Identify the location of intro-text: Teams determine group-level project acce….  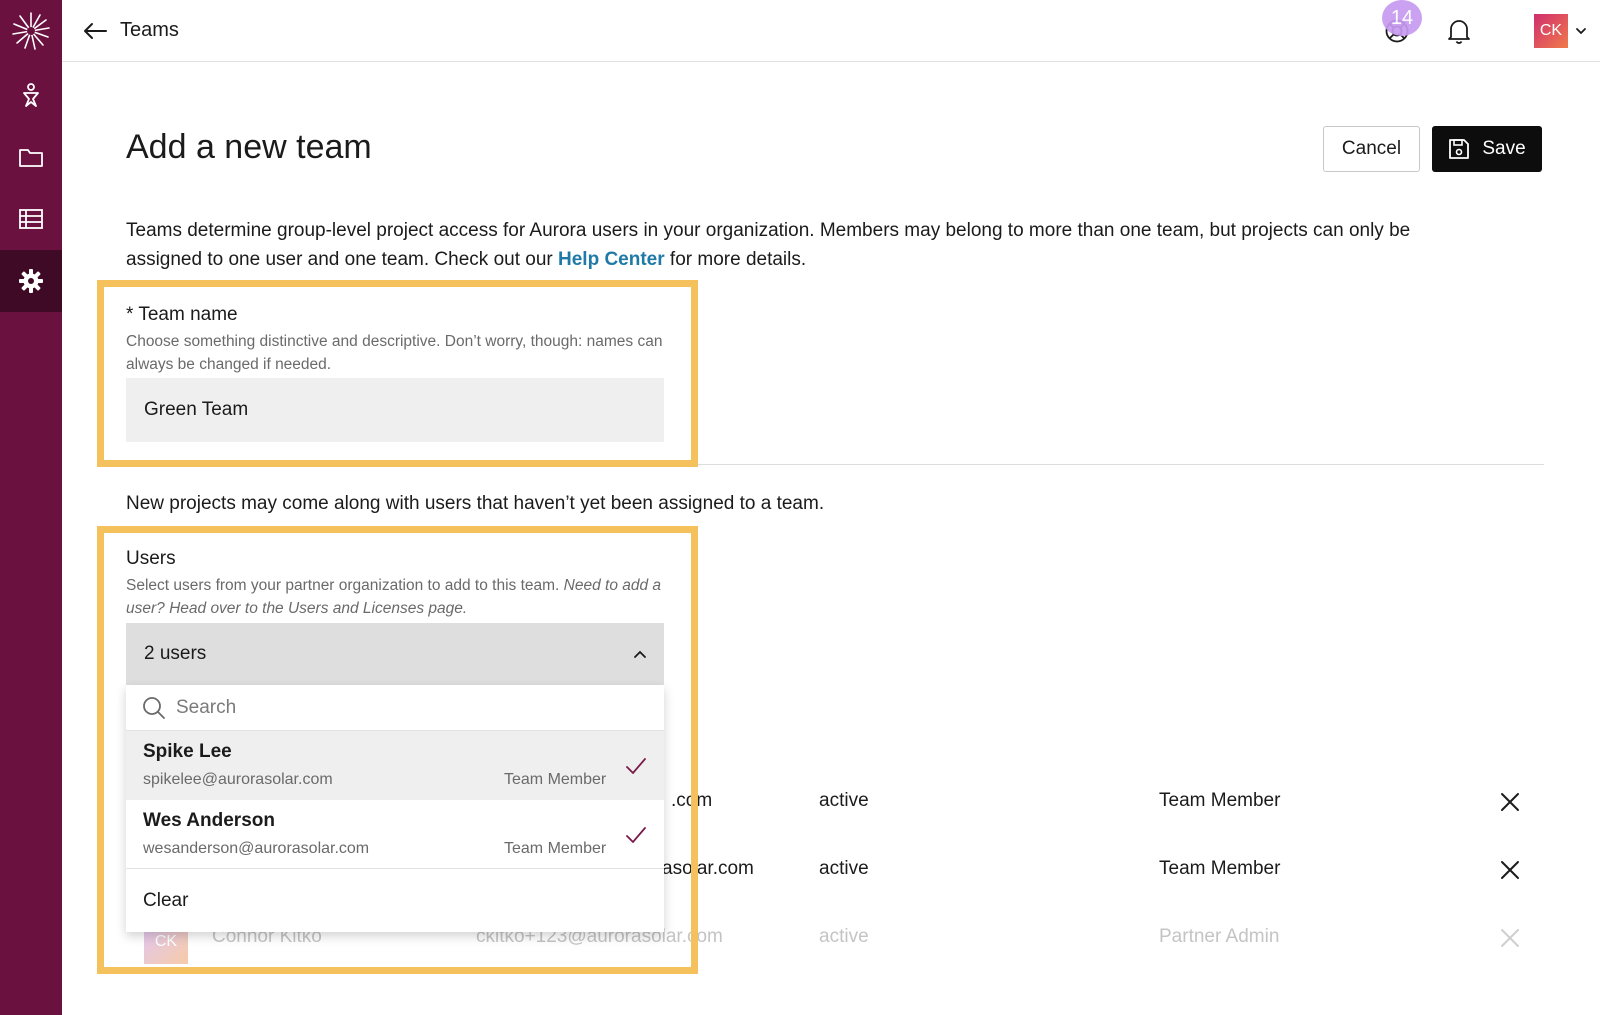
(771, 245).